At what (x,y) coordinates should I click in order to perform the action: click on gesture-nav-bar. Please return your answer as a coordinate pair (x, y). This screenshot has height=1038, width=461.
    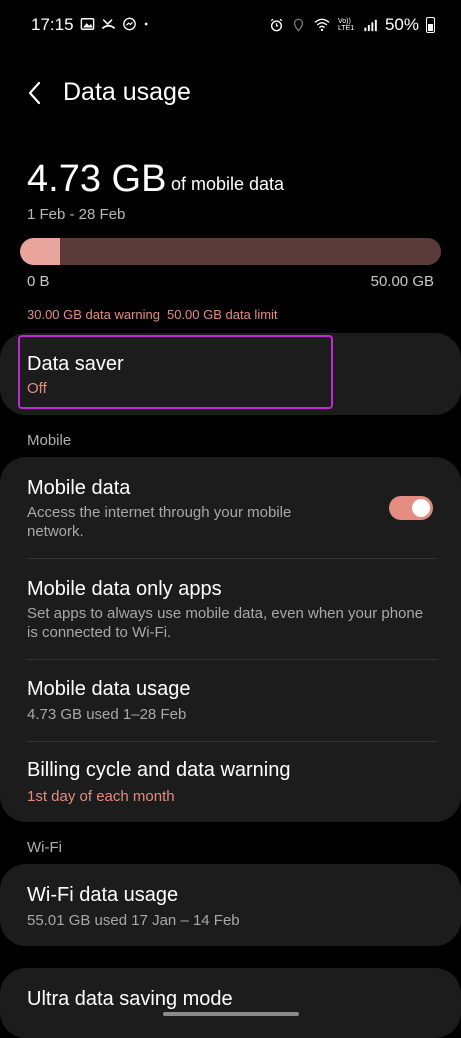
    Looking at the image, I should click on (231, 1014).